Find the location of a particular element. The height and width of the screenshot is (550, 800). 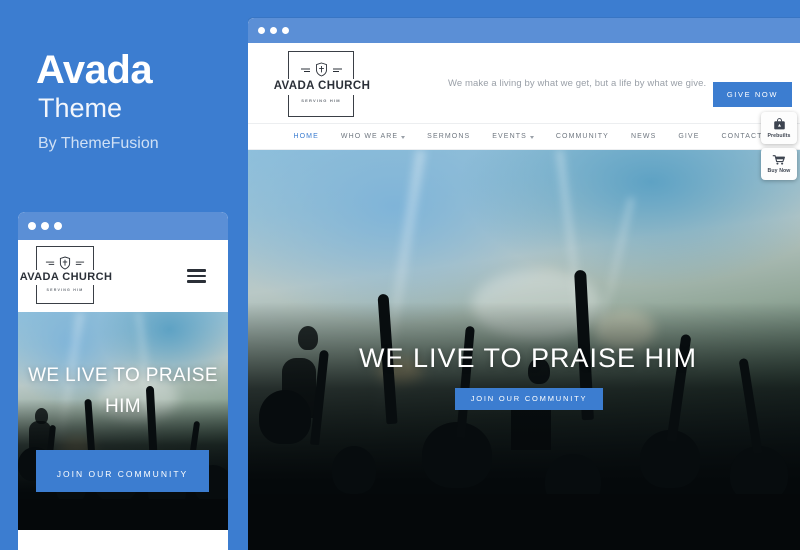

page-title: Avada is located at coordinates (94, 70).